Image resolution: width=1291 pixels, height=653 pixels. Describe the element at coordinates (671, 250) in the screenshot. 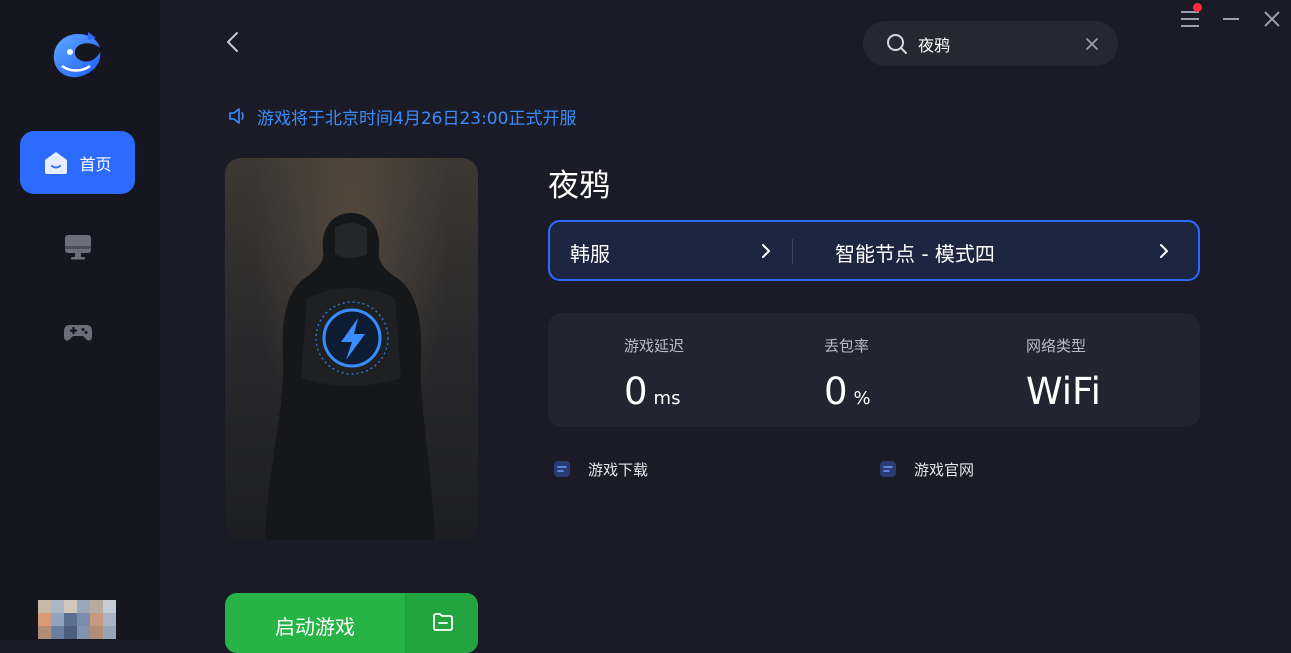

I see `region-selector: 韩服` at that location.